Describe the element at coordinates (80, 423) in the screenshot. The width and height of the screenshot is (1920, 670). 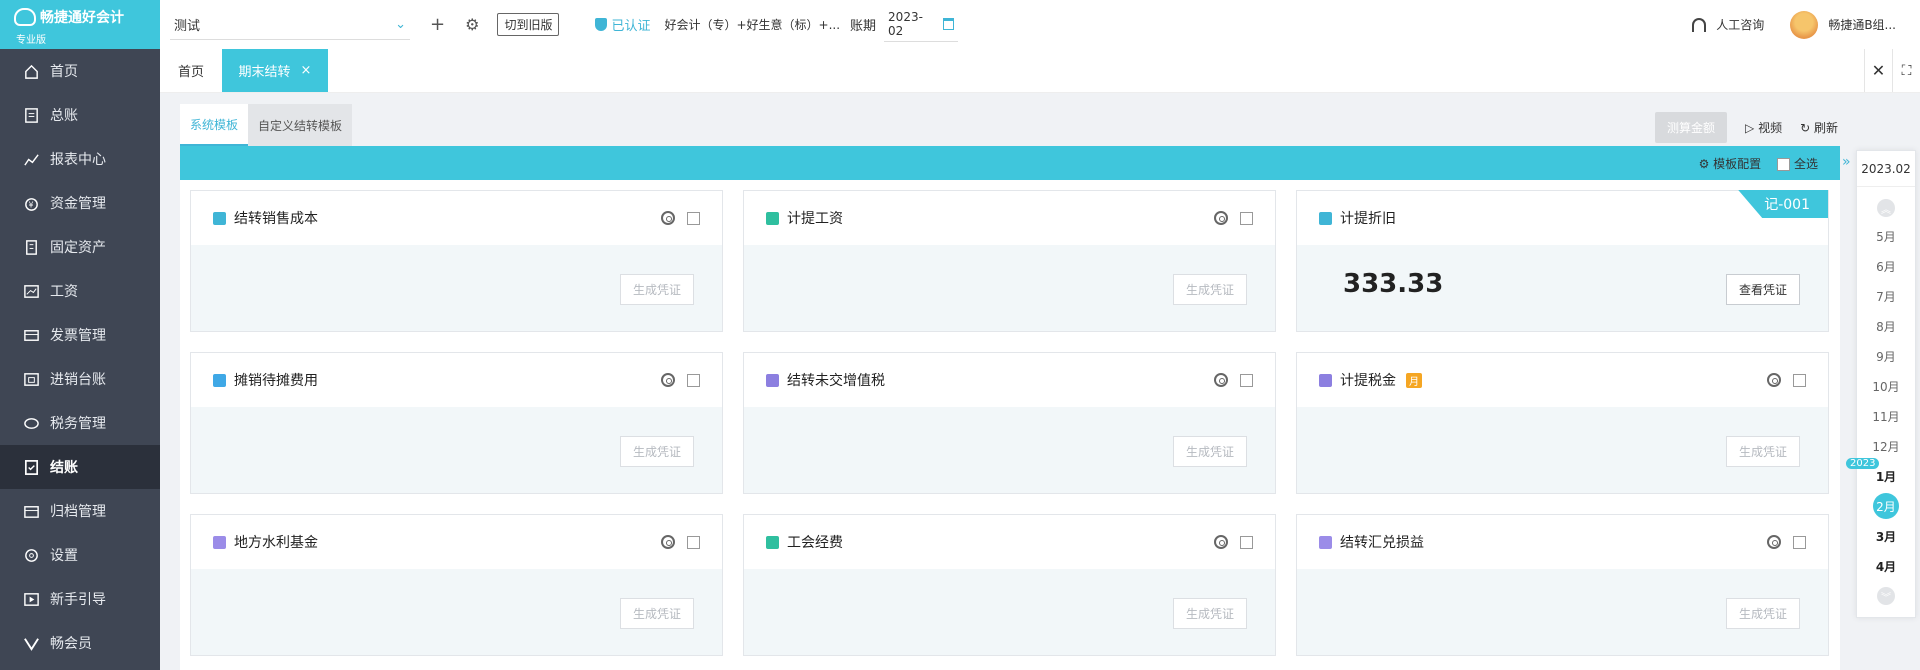
I see `sidebar-item-tax: 税务管理` at that location.